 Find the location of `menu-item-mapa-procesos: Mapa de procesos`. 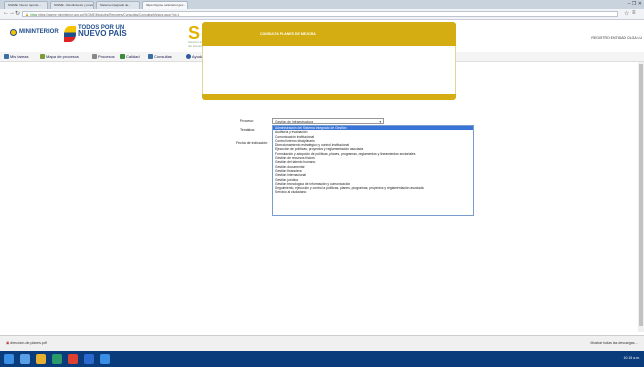

menu-item-mapa-procesos: Mapa de procesos is located at coordinates (59, 56).